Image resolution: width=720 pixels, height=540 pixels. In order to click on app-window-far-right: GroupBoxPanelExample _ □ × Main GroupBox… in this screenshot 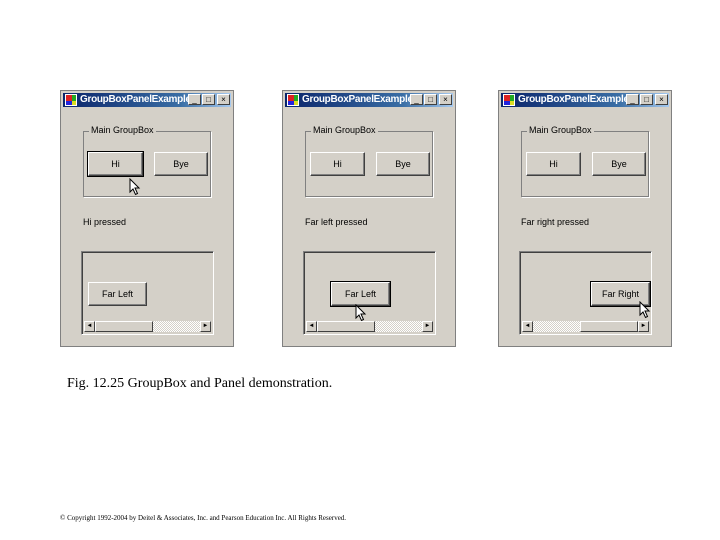, I will do `click(585, 218)`.